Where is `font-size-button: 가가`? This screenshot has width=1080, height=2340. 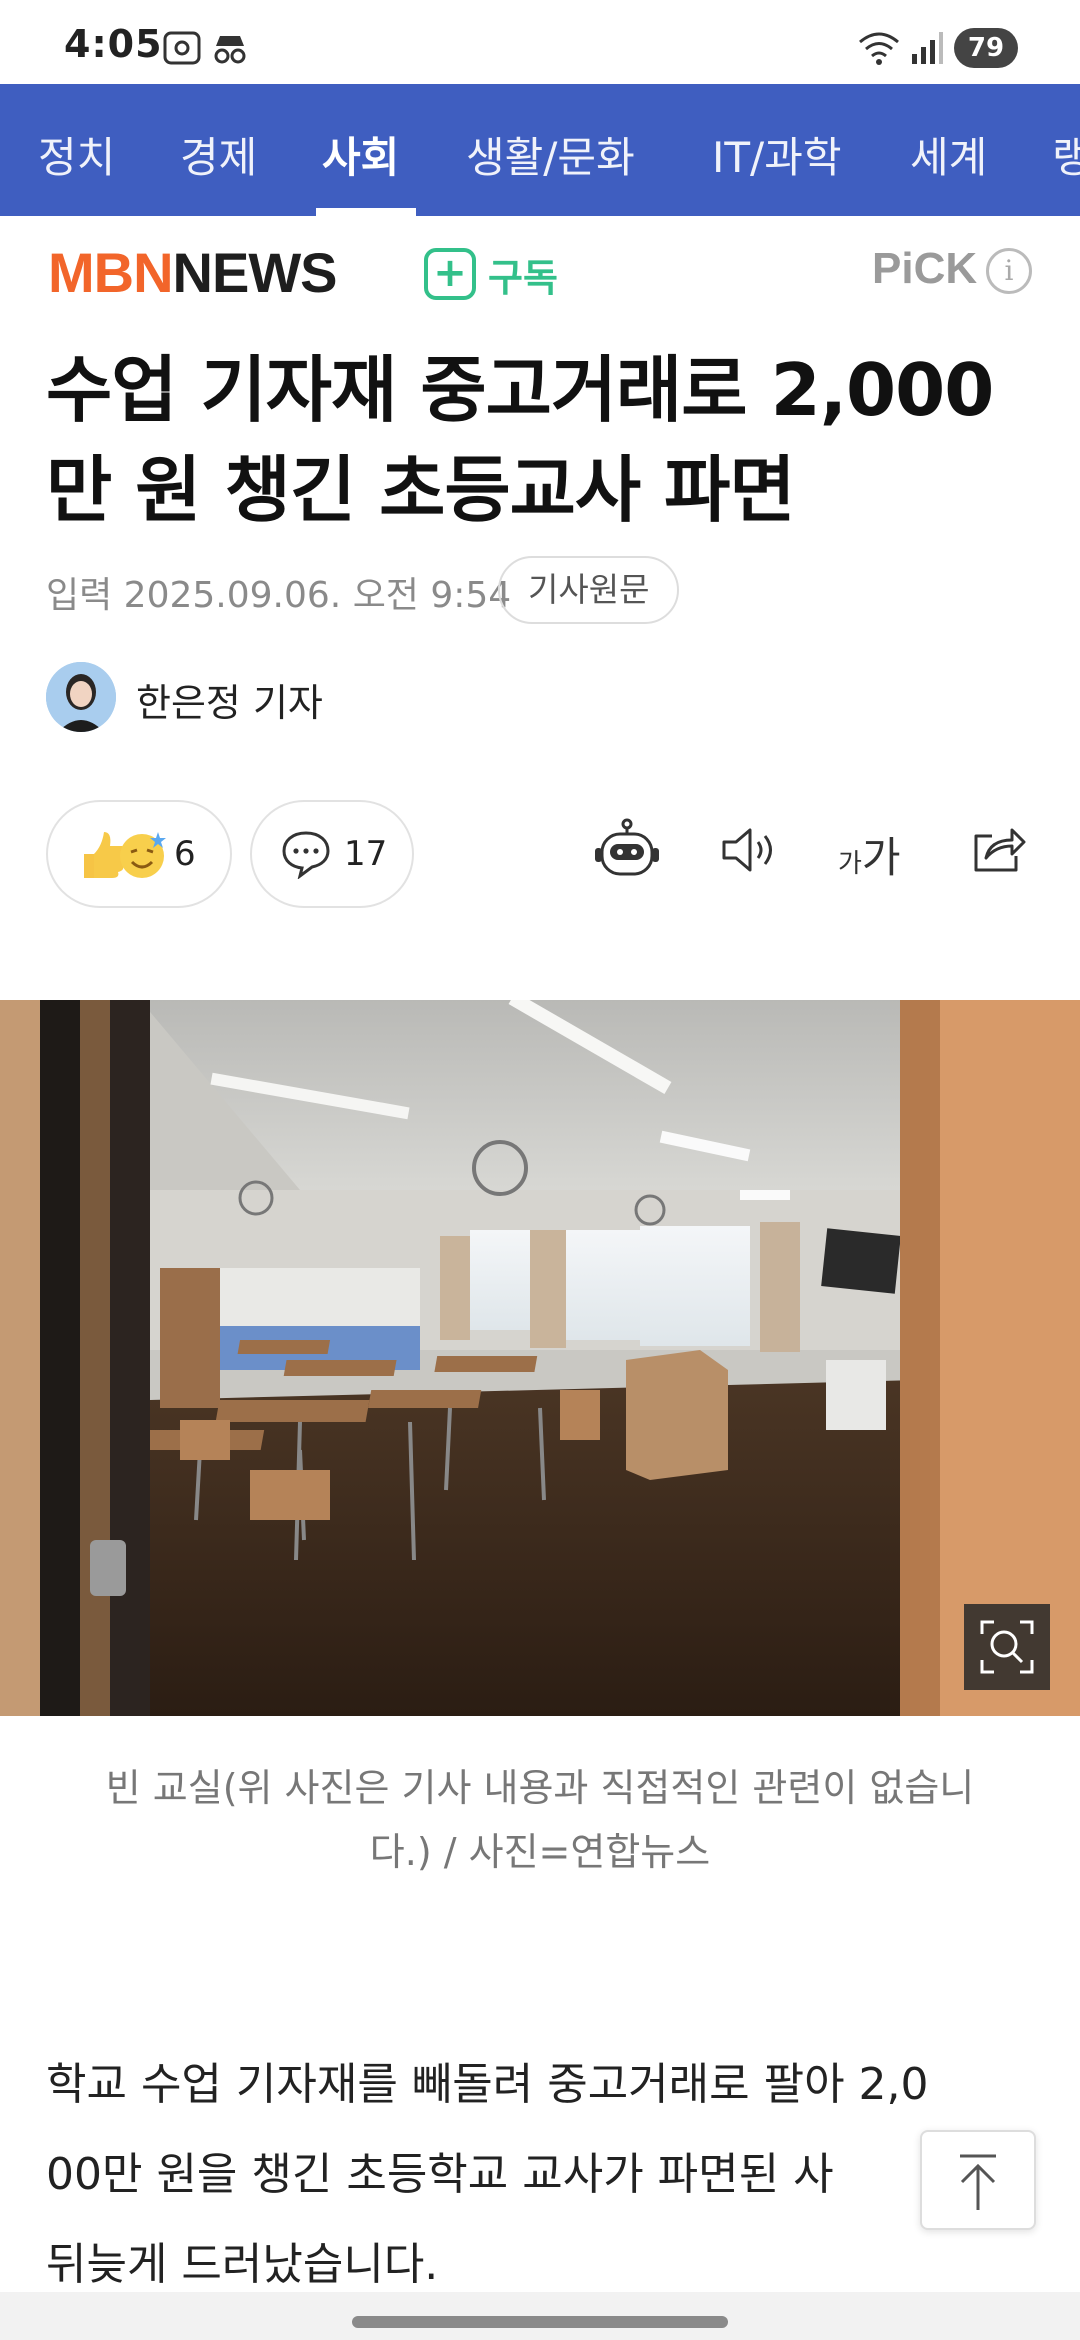 font-size-button: 가가 is located at coordinates (869, 854).